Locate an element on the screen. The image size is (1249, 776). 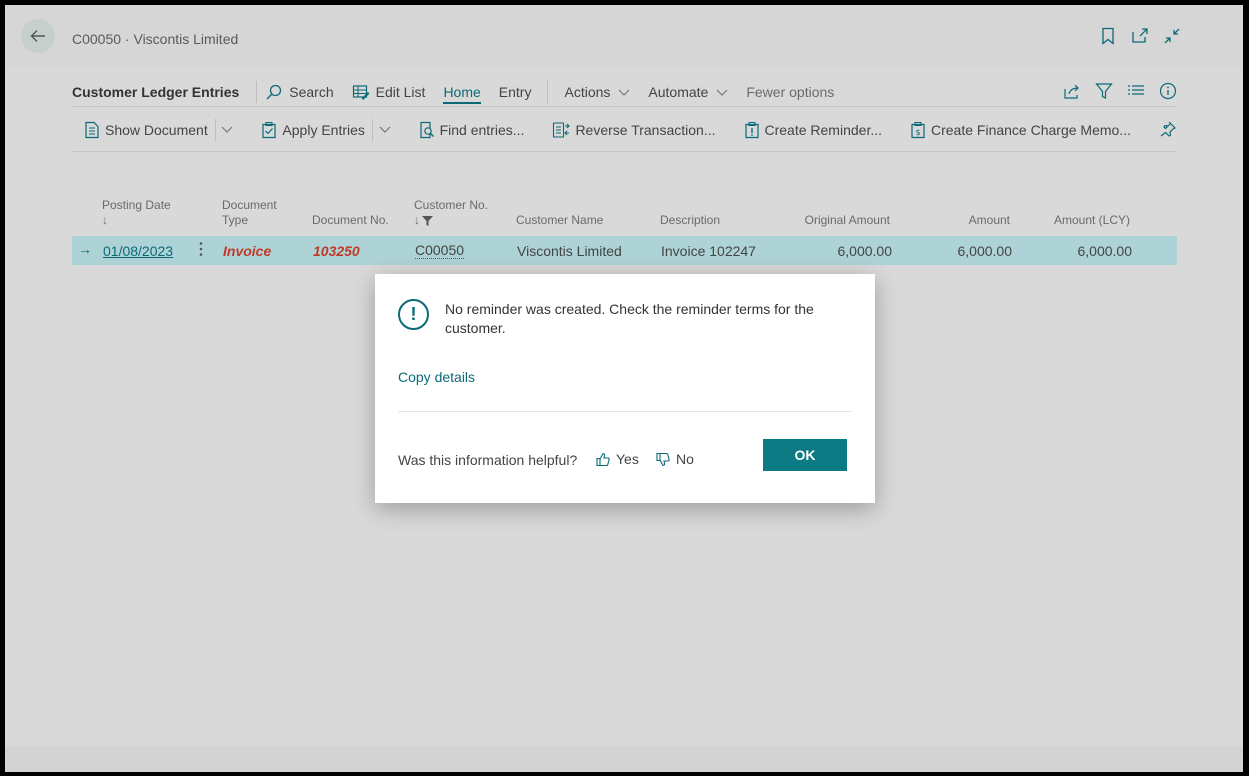
edit-list-action: Edit List is located at coordinates (388, 92).